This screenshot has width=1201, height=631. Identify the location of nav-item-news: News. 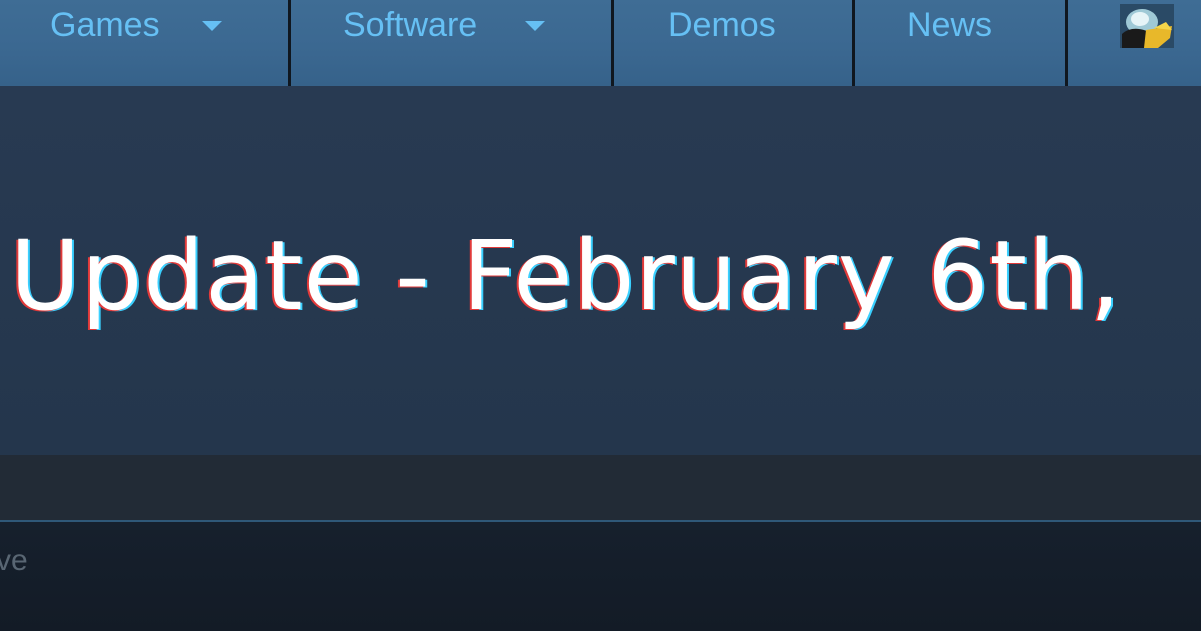
(961, 43).